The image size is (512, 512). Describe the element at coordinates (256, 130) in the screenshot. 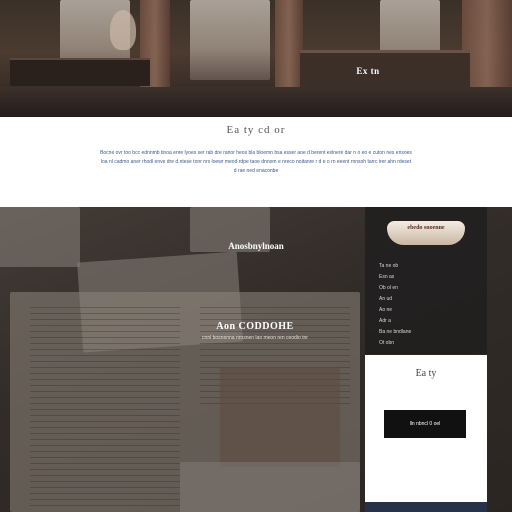

I see `intro-title: Ea ty cd or` at that location.